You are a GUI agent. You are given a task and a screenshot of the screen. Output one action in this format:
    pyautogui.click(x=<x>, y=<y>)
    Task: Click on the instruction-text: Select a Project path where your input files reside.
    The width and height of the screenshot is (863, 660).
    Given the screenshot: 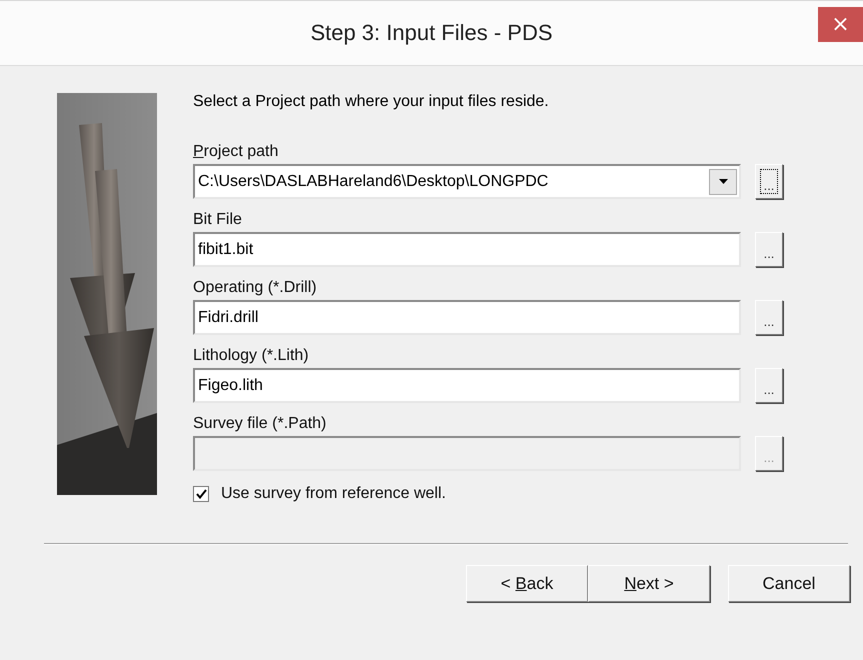 What is the action you would take?
    pyautogui.click(x=371, y=102)
    